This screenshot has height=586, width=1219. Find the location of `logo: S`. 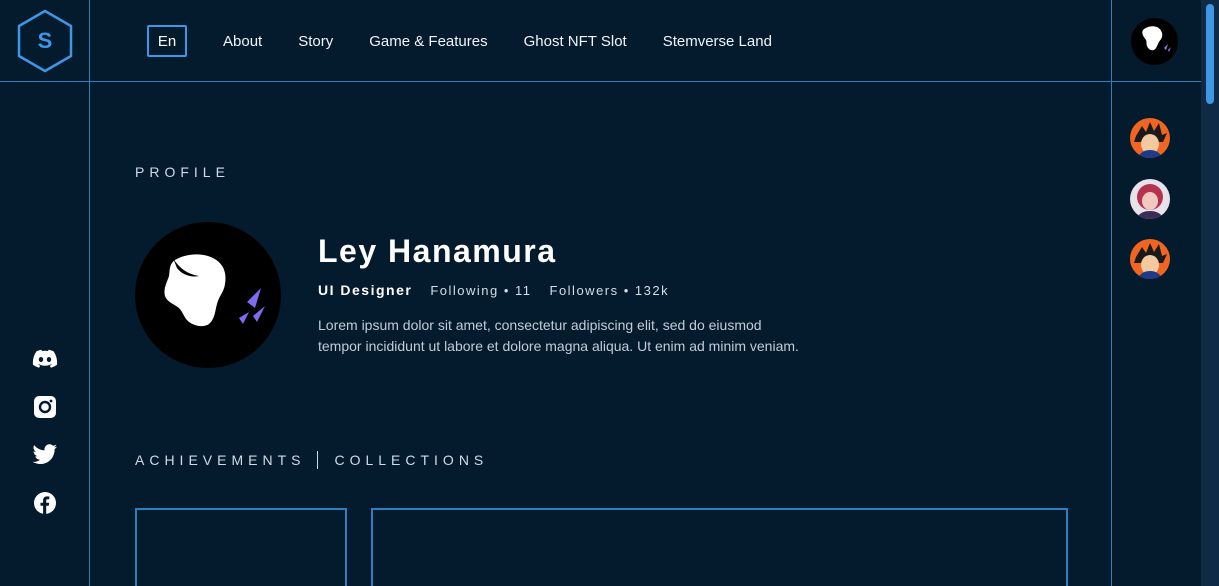

logo: S is located at coordinates (45, 41).